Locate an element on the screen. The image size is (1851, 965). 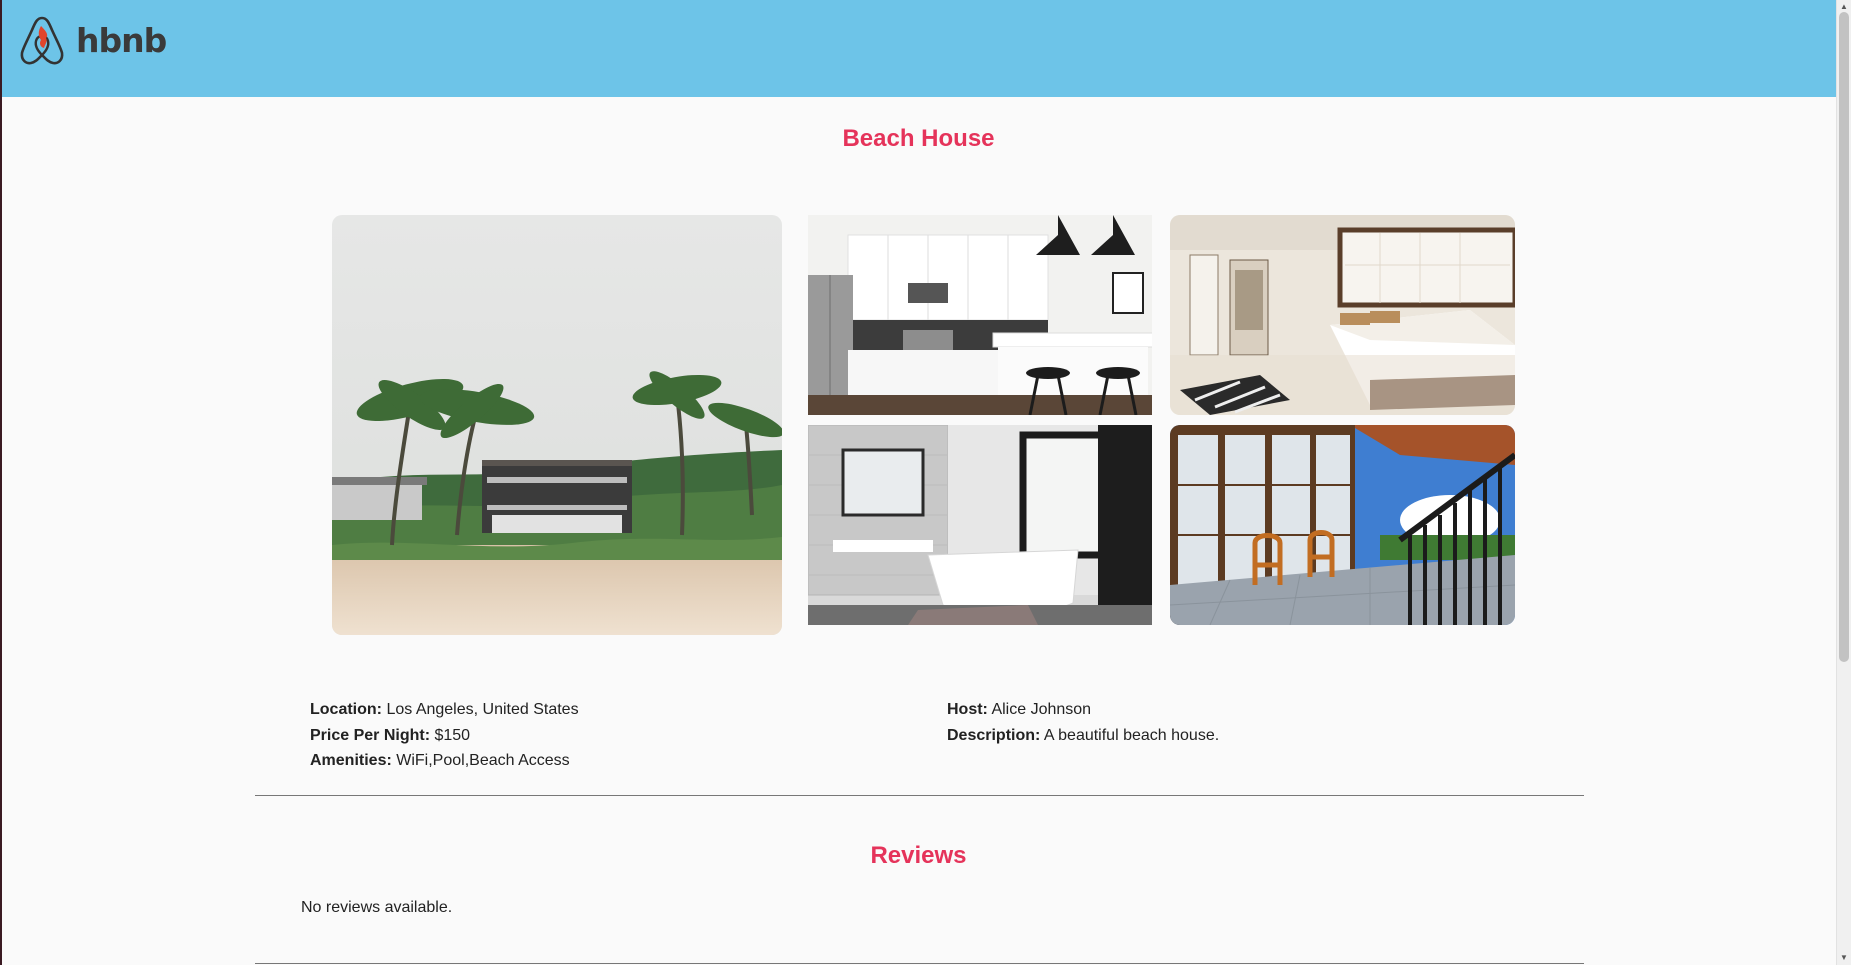
price-value: $150 is located at coordinates (452, 735).